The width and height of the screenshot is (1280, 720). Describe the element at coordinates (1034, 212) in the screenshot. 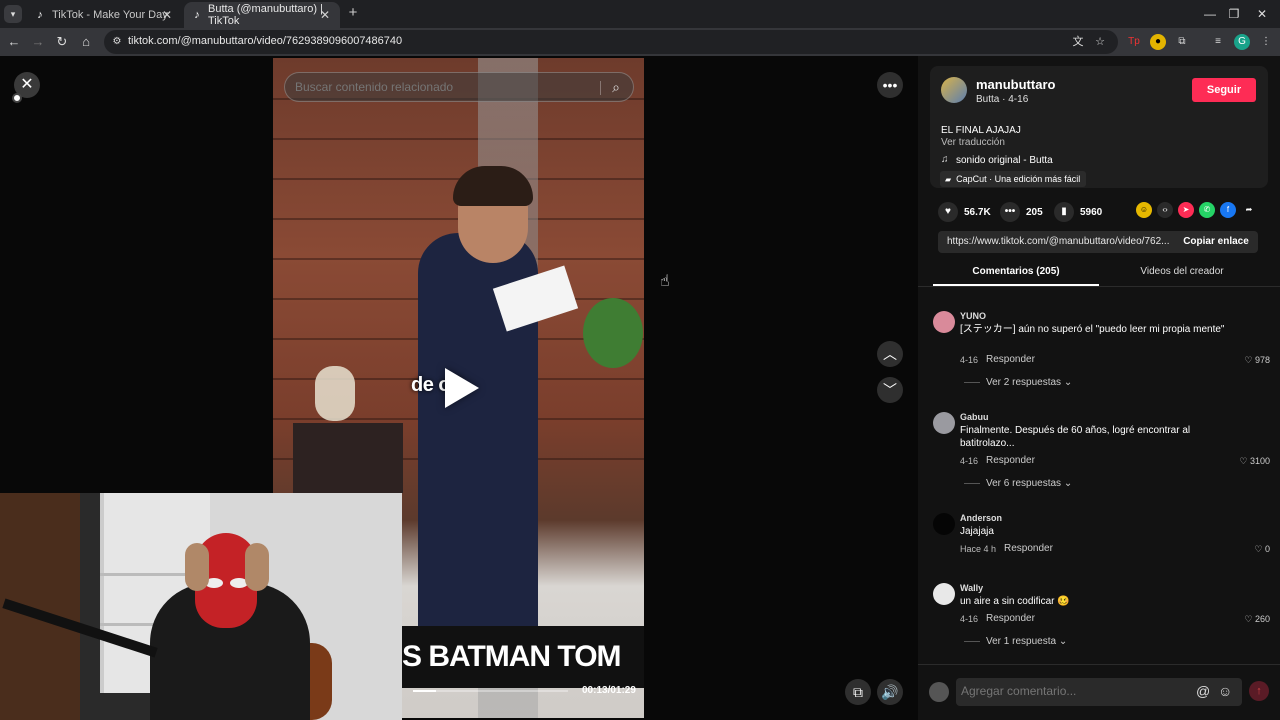

I see `comment-count: 205` at that location.